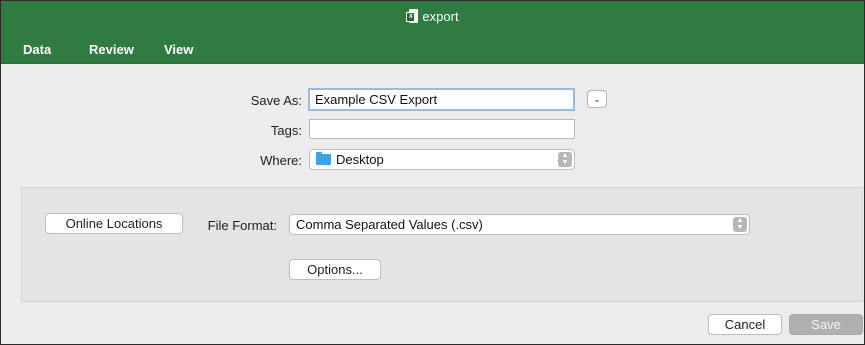 This screenshot has height=345, width=865. I want to click on title-bar: Xexport, so click(432, 19).